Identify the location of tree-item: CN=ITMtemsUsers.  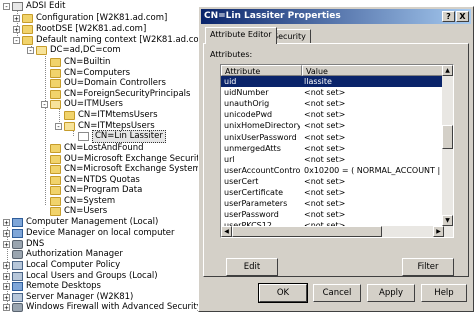
(106, 115).